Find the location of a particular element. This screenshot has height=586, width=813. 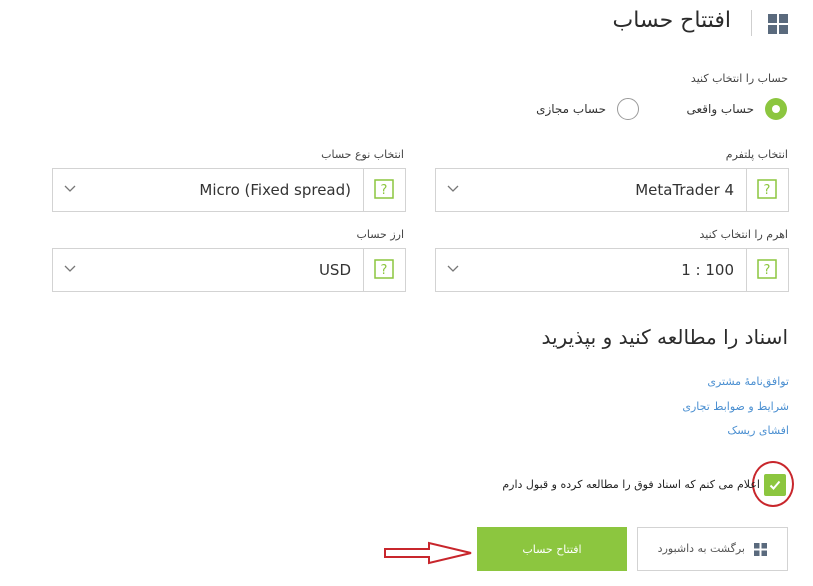

risk-disclosure-link: افشای ریسک is located at coordinates (758, 430).